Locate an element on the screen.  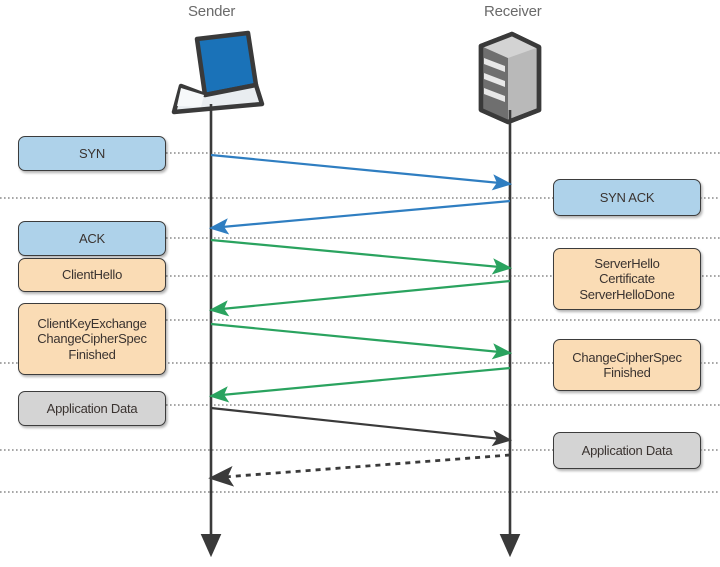
changecipherspec-box: ChangeCipherSpec Finished is located at coordinates (627, 365).